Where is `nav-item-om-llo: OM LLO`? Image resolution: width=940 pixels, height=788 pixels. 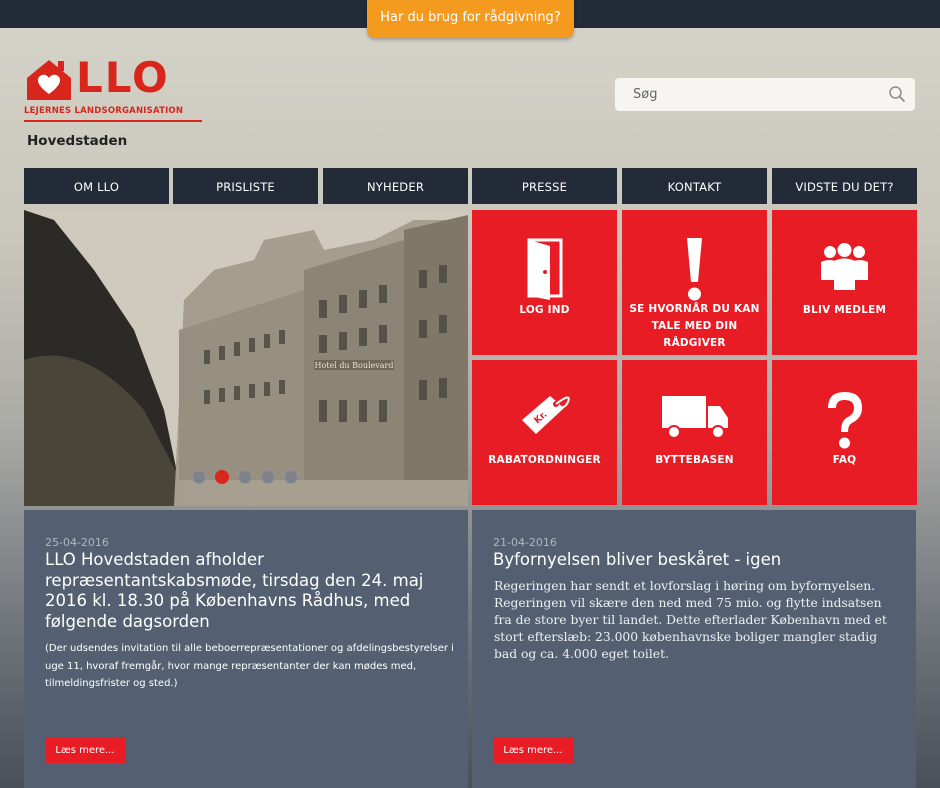 nav-item-om-llo: OM LLO is located at coordinates (96, 186).